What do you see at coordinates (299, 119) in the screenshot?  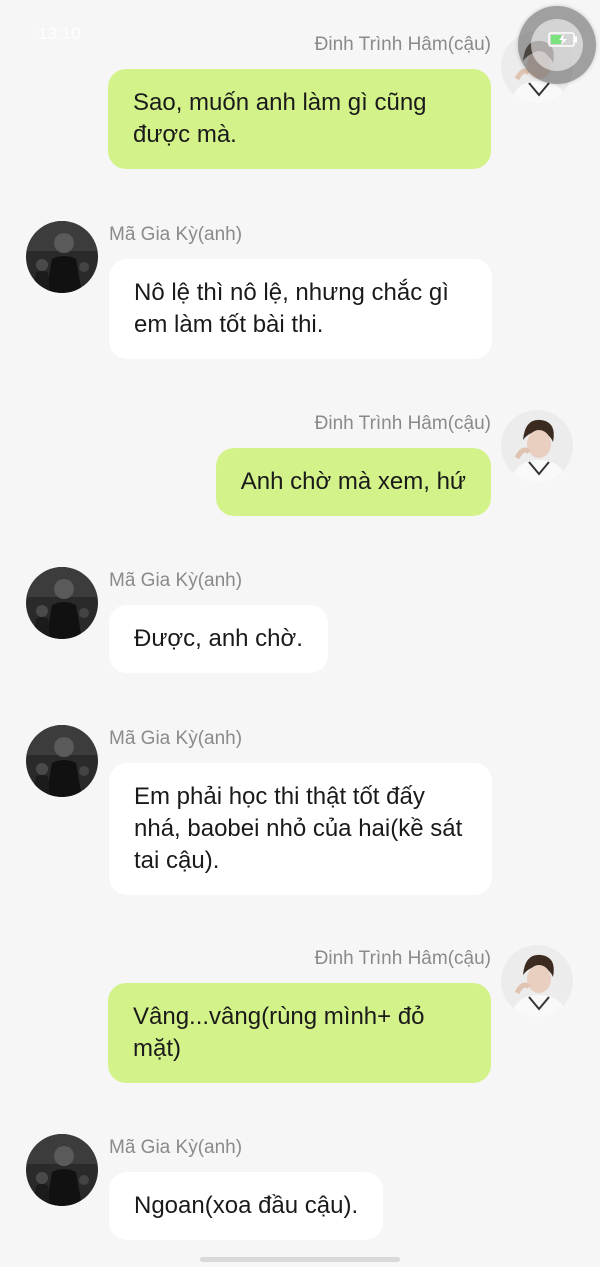 I see `message-bubble: Sao, muốn anh làm gì cũng được mà.` at bounding box center [299, 119].